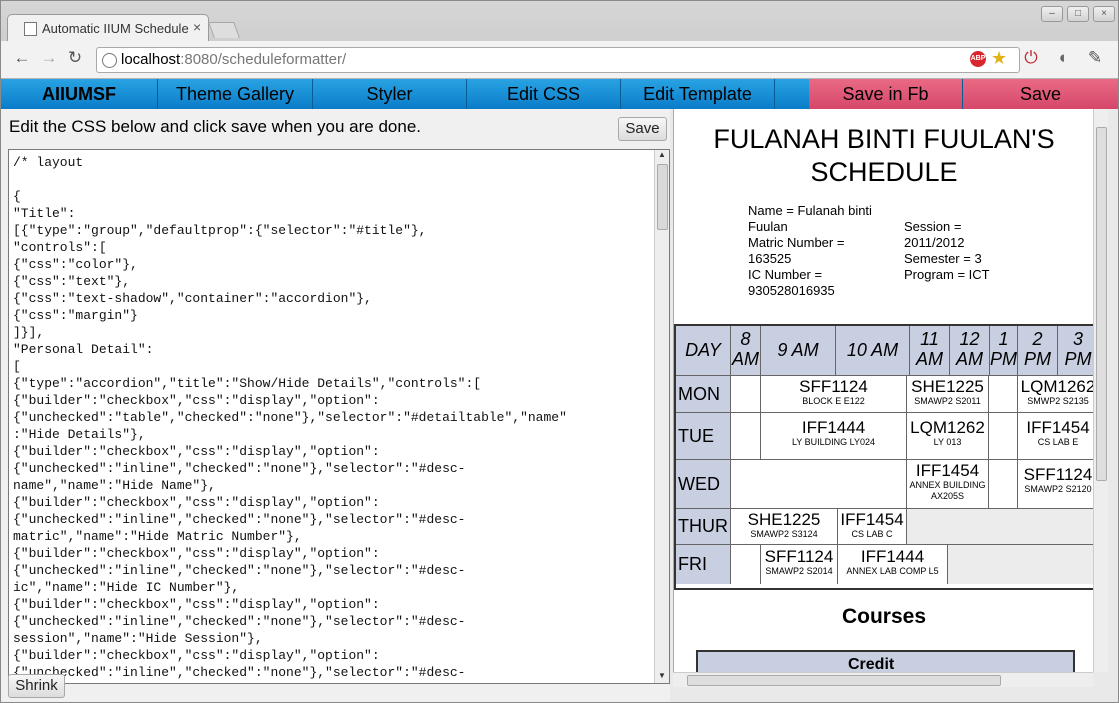  I want to click on adblock-icon: ABP, so click(978, 59).